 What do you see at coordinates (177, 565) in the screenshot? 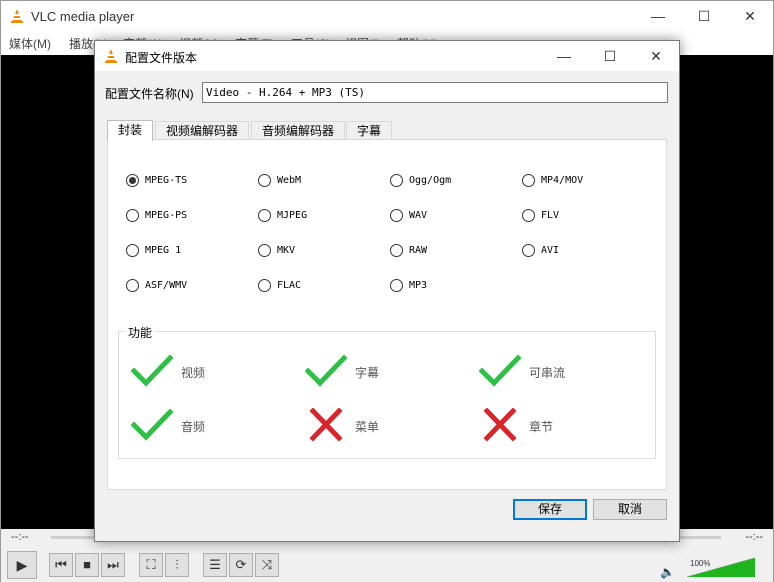
I see `extended-settings-button: ⫶` at bounding box center [177, 565].